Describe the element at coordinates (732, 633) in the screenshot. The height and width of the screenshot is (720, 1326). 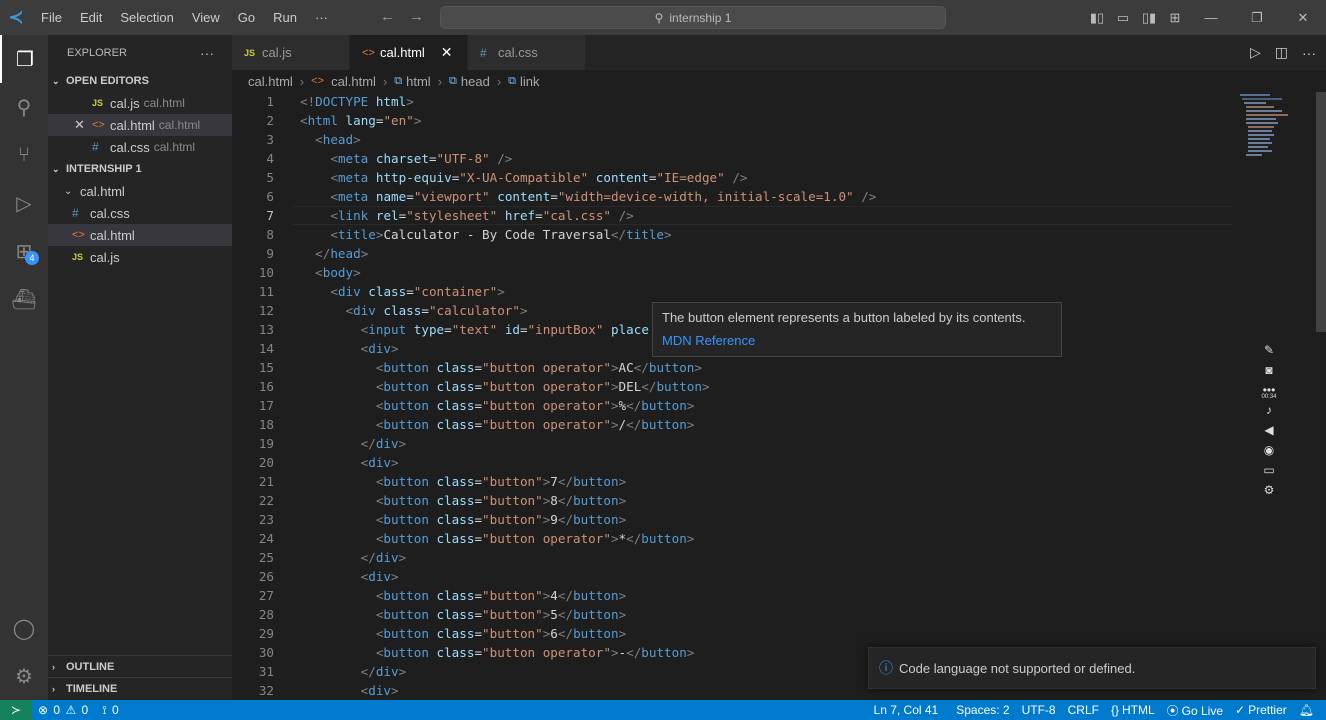
I see `code-line: 29 <button class="button">6</button>` at that location.